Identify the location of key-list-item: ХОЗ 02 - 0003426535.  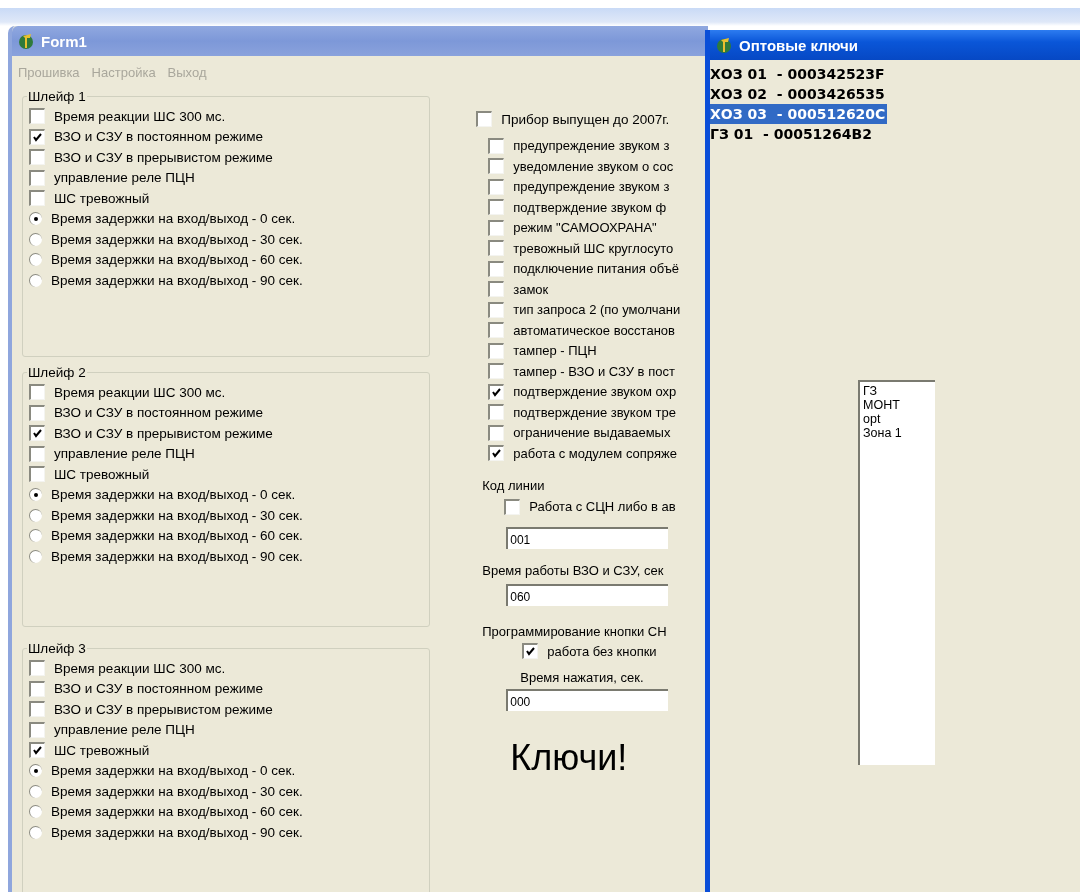
(798, 94).